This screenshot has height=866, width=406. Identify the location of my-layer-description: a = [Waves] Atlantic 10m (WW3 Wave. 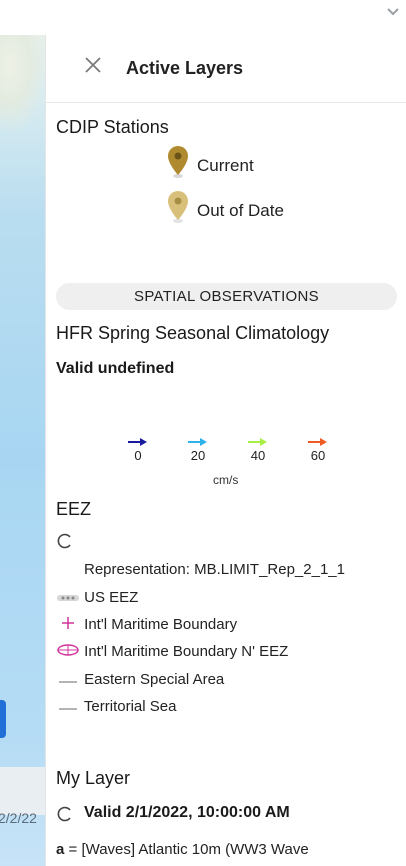
(182, 849).